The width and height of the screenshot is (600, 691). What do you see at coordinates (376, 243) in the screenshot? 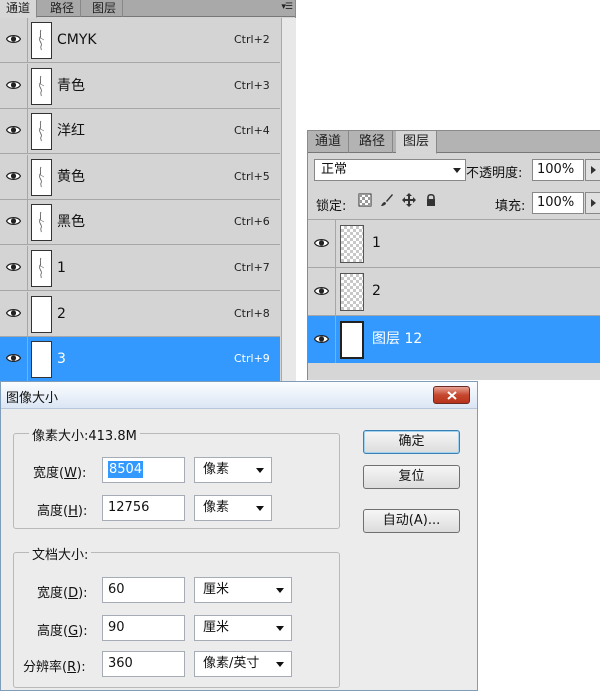
I see `layer-name: 1` at bounding box center [376, 243].